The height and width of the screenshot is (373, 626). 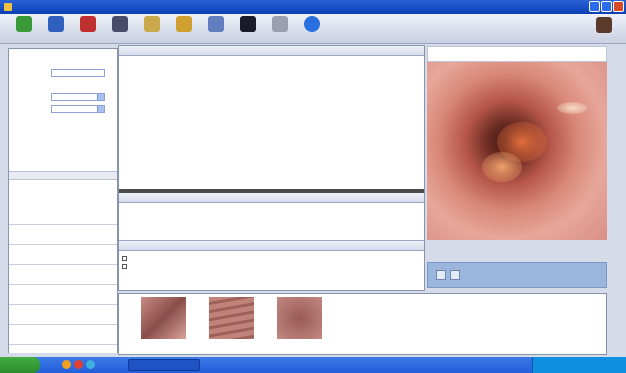 I want to click on taskbar-window-item, so click(x=164, y=365).